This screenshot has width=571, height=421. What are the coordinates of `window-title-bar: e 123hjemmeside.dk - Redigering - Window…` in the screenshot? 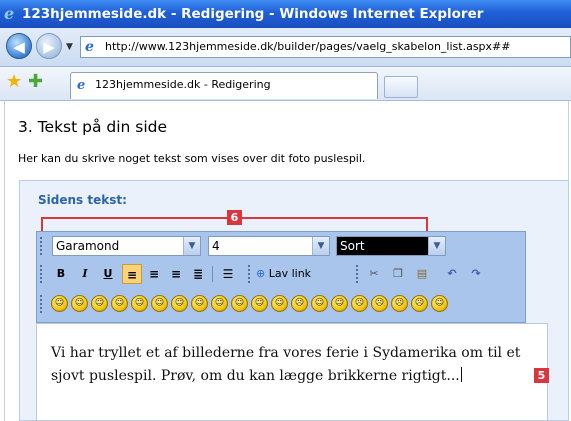 It's located at (285, 14).